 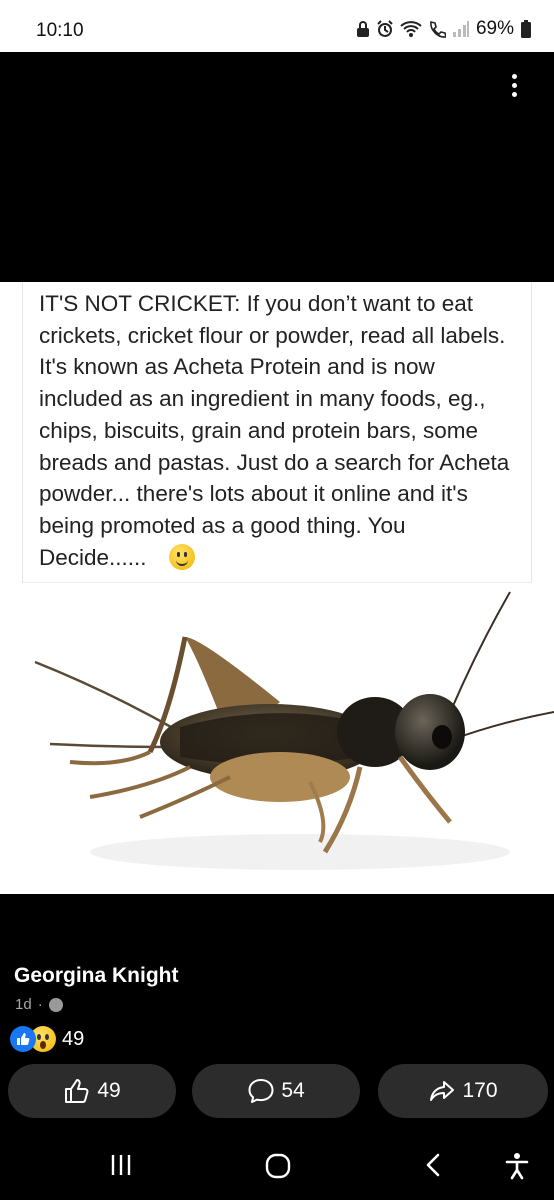 What do you see at coordinates (460, 29) in the screenshot?
I see `signal-icon` at bounding box center [460, 29].